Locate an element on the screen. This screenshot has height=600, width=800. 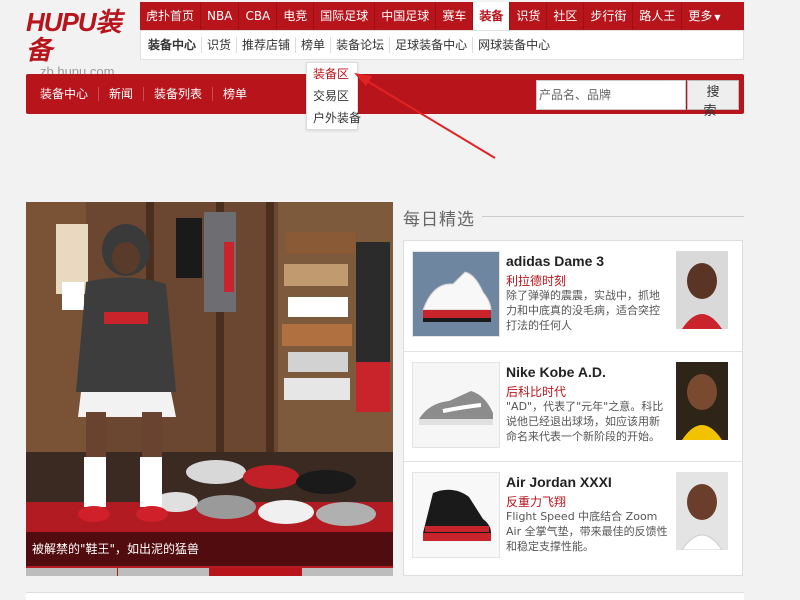
topnav-item-community: 社区 is located at coordinates (566, 16).